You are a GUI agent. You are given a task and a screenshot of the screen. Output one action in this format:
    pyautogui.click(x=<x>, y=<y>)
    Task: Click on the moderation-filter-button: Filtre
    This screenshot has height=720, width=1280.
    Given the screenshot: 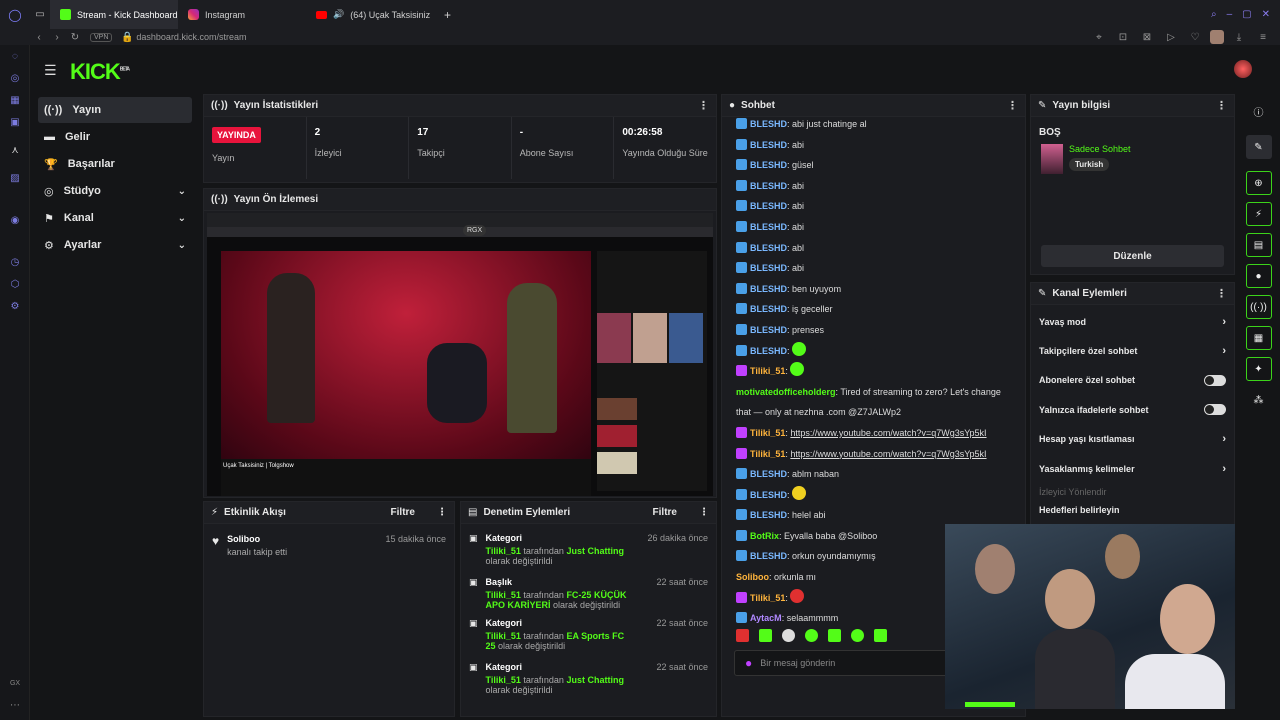 What is the action you would take?
    pyautogui.click(x=665, y=512)
    